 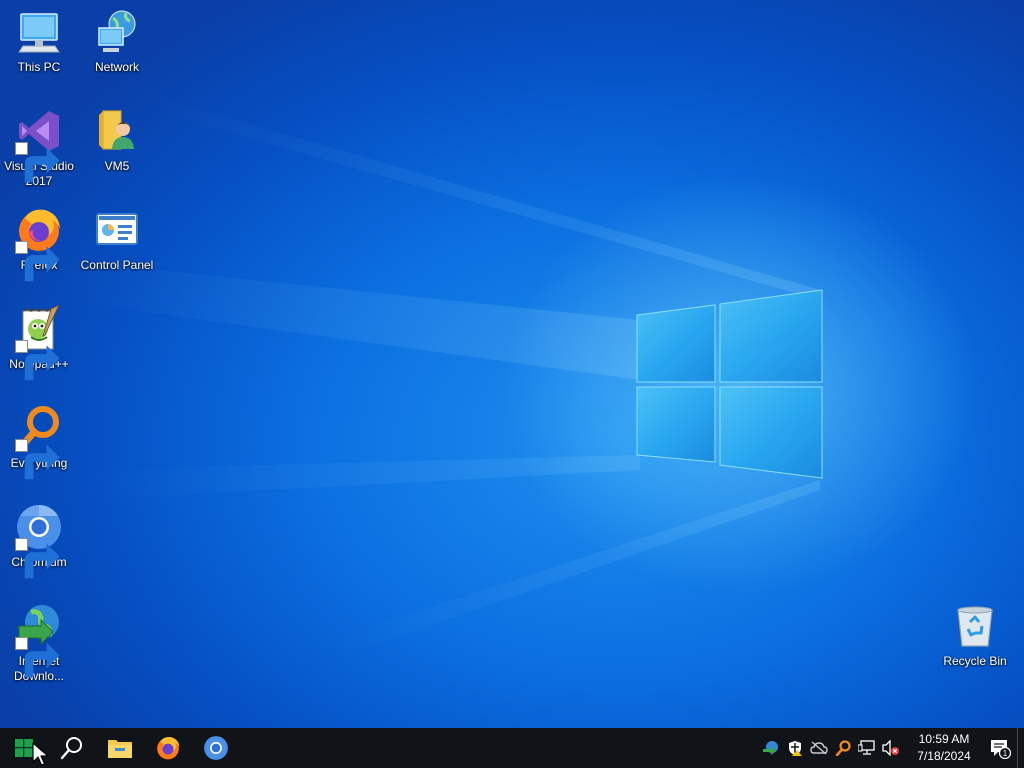 I want to click on tray-network, so click(x=867, y=748).